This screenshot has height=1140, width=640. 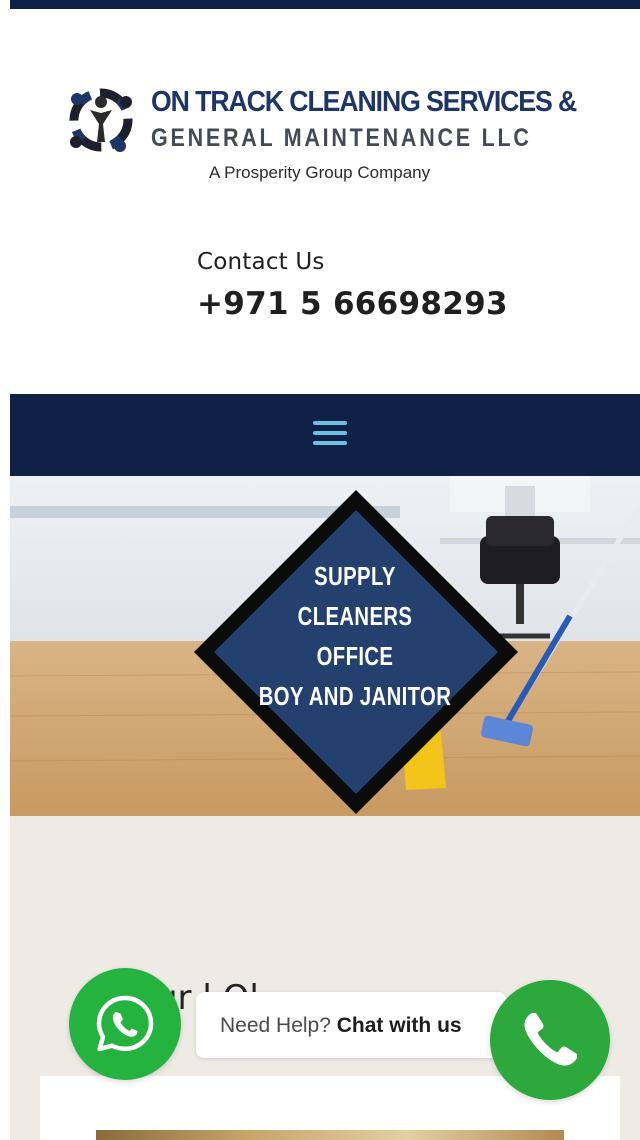 I want to click on call-button, so click(x=550, y=1040).